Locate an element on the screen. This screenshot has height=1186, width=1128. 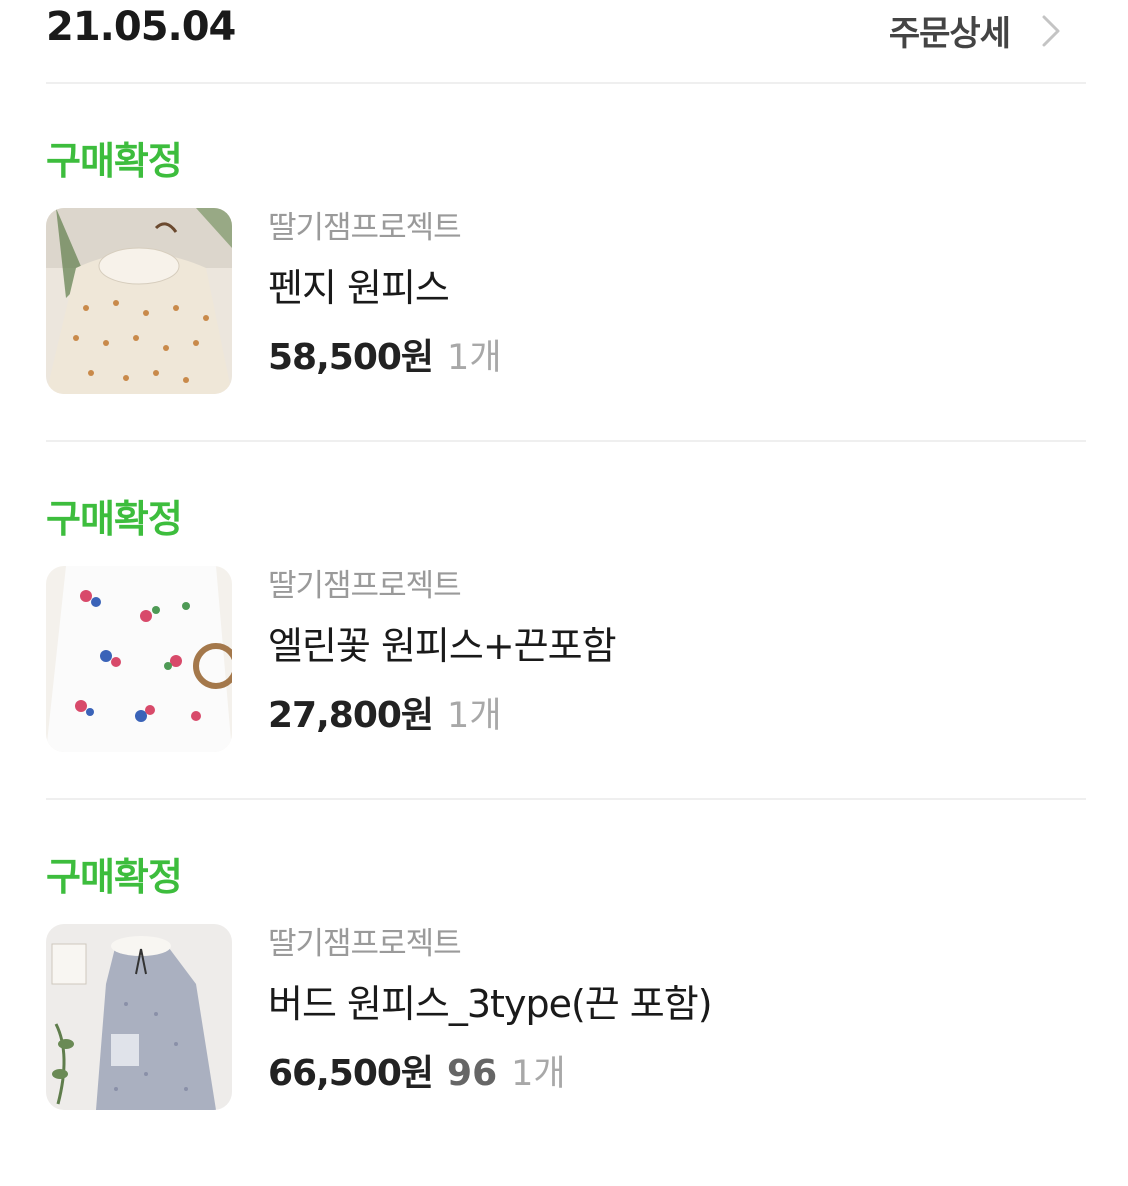
product-price: 58,500원 is located at coordinates (351, 357).